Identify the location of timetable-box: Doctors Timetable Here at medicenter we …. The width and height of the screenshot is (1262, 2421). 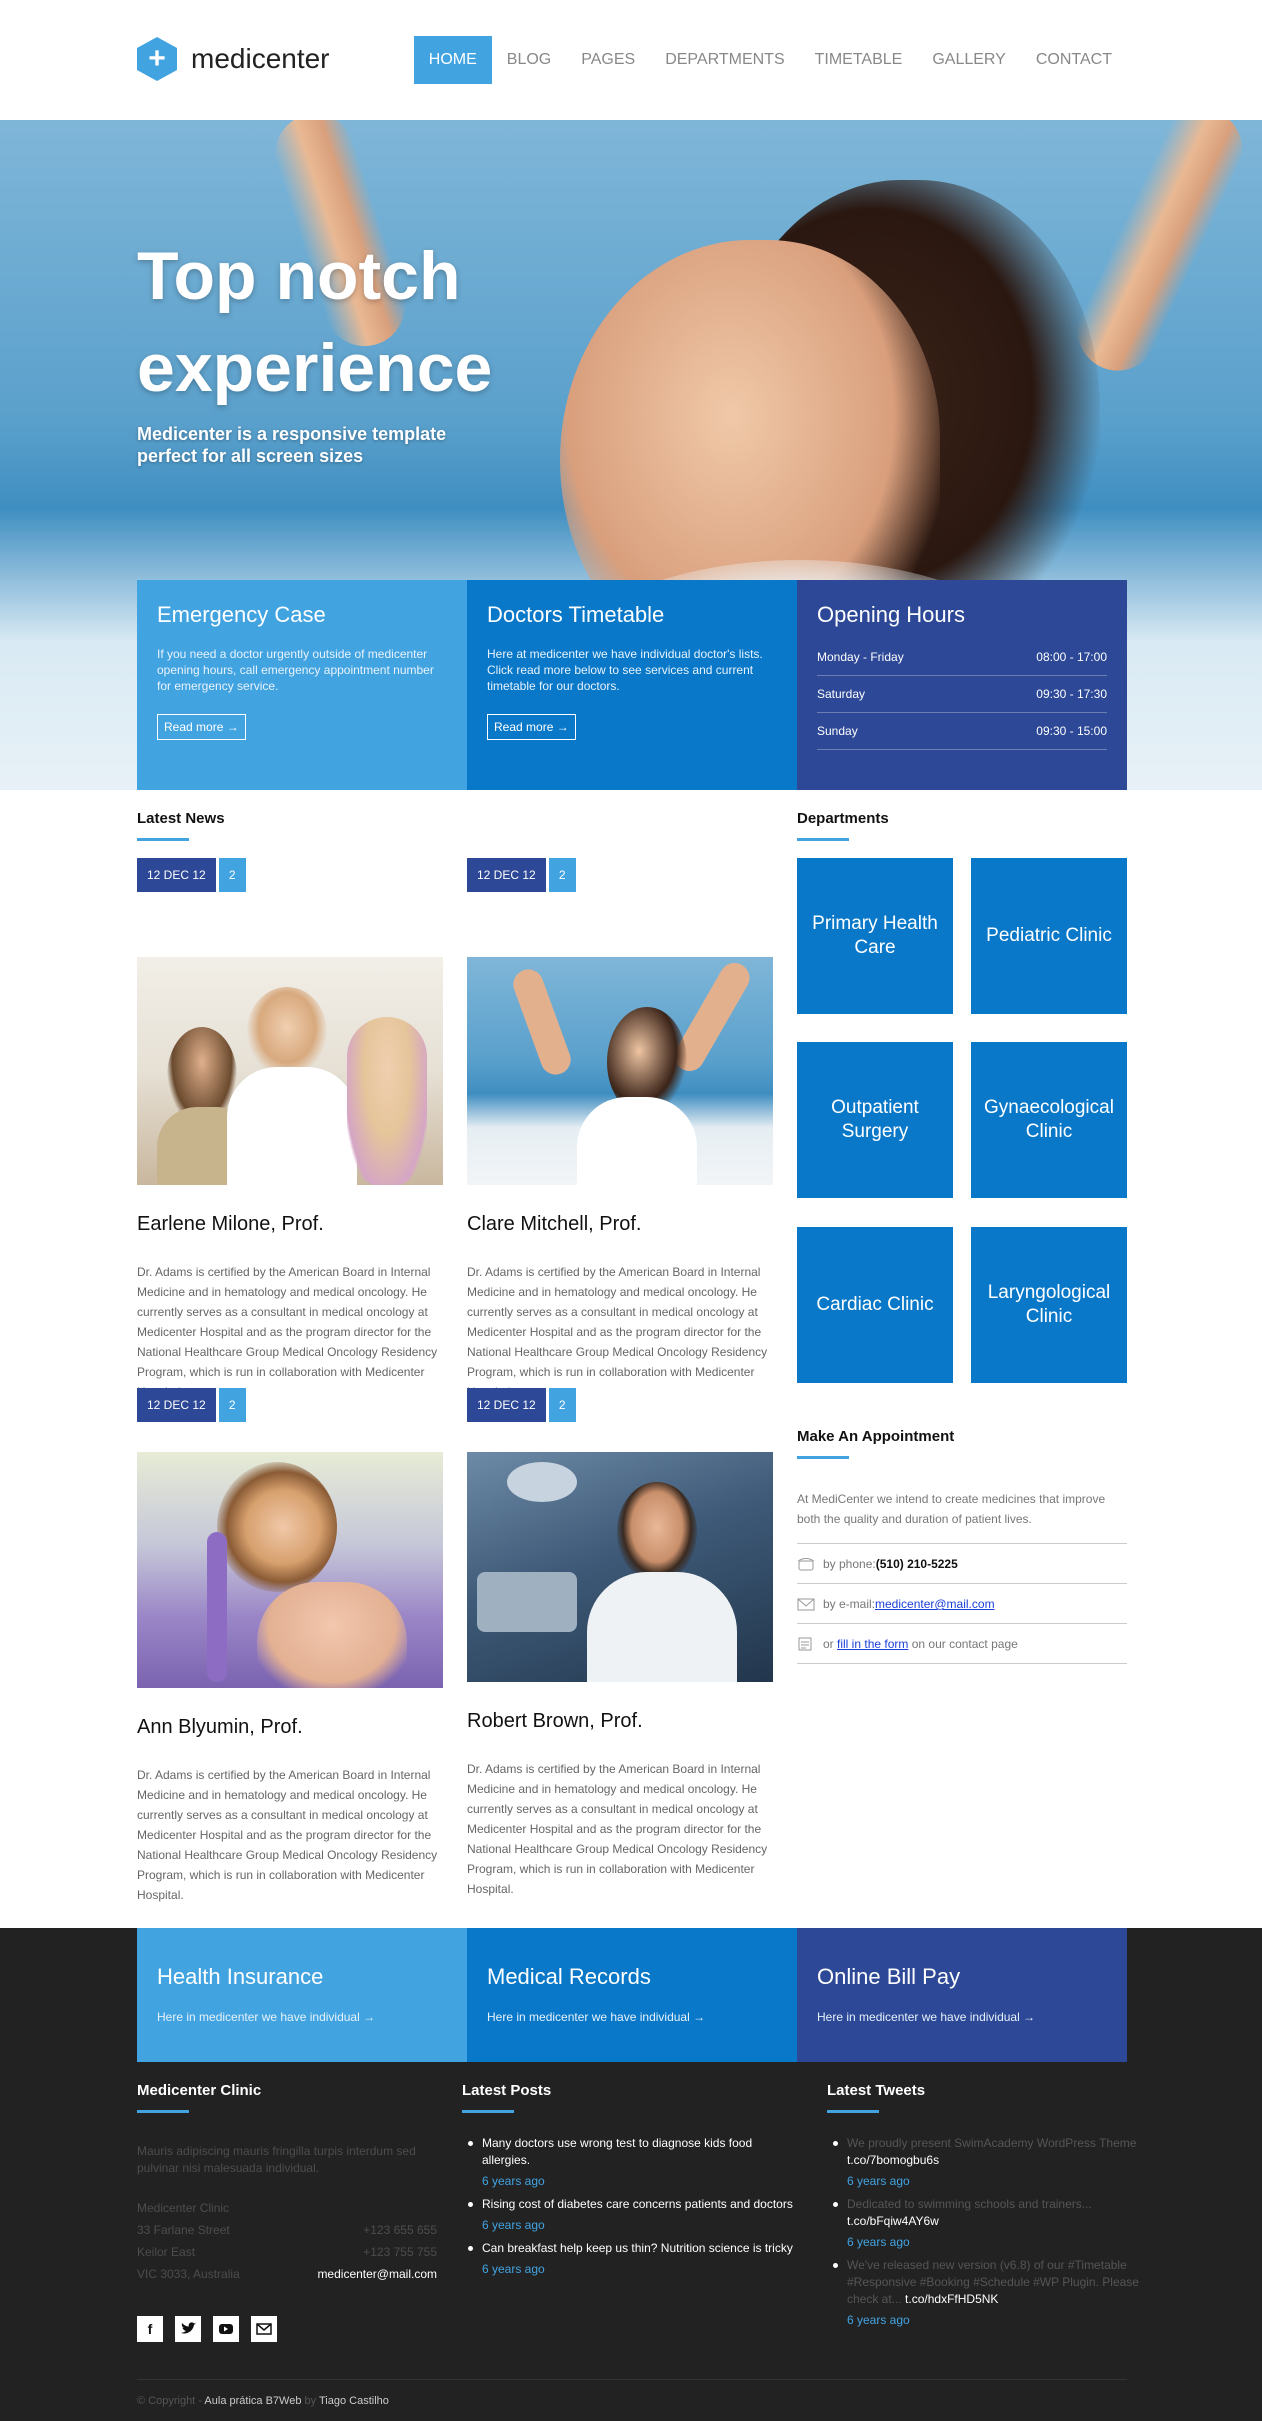
(632, 685).